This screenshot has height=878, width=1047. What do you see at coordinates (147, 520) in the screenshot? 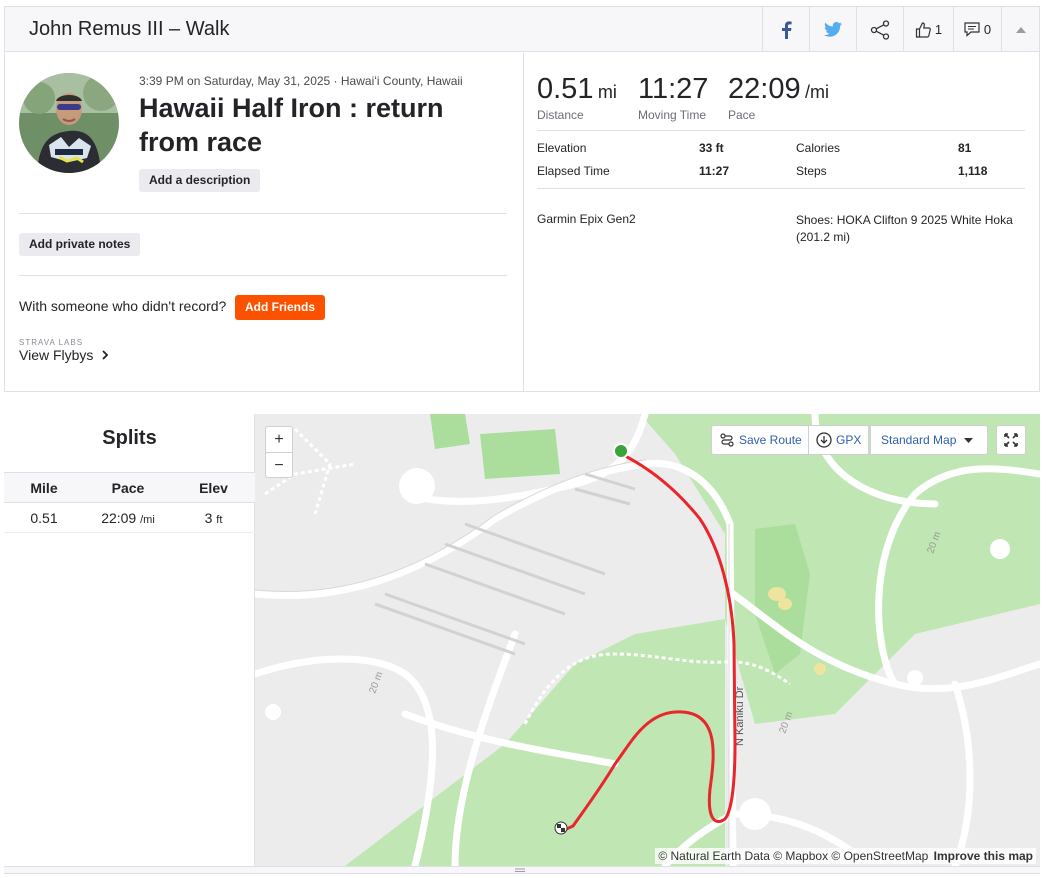
I see `split-pace-unit: /mi` at bounding box center [147, 520].